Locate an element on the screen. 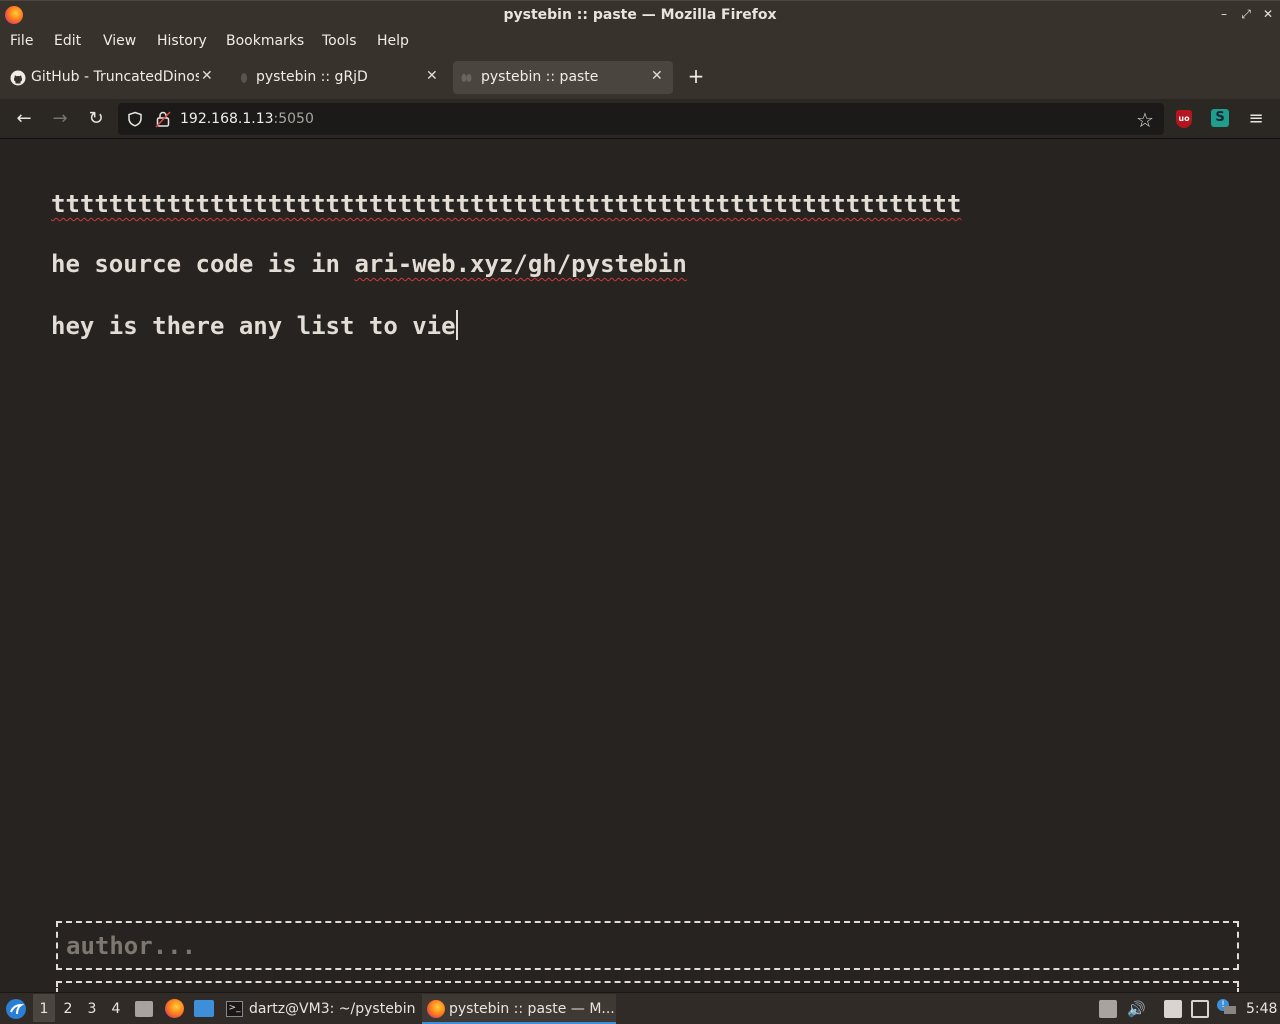 The height and width of the screenshot is (1024, 1280). github-icon is located at coordinates (18, 78).